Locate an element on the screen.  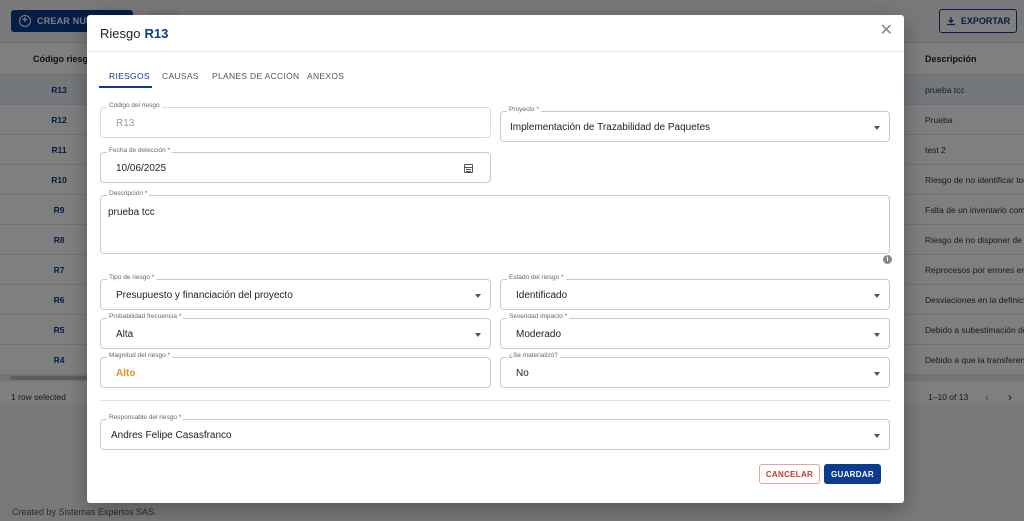
dialog-header: Riesgo R13 ✕ is located at coordinates (495, 33).